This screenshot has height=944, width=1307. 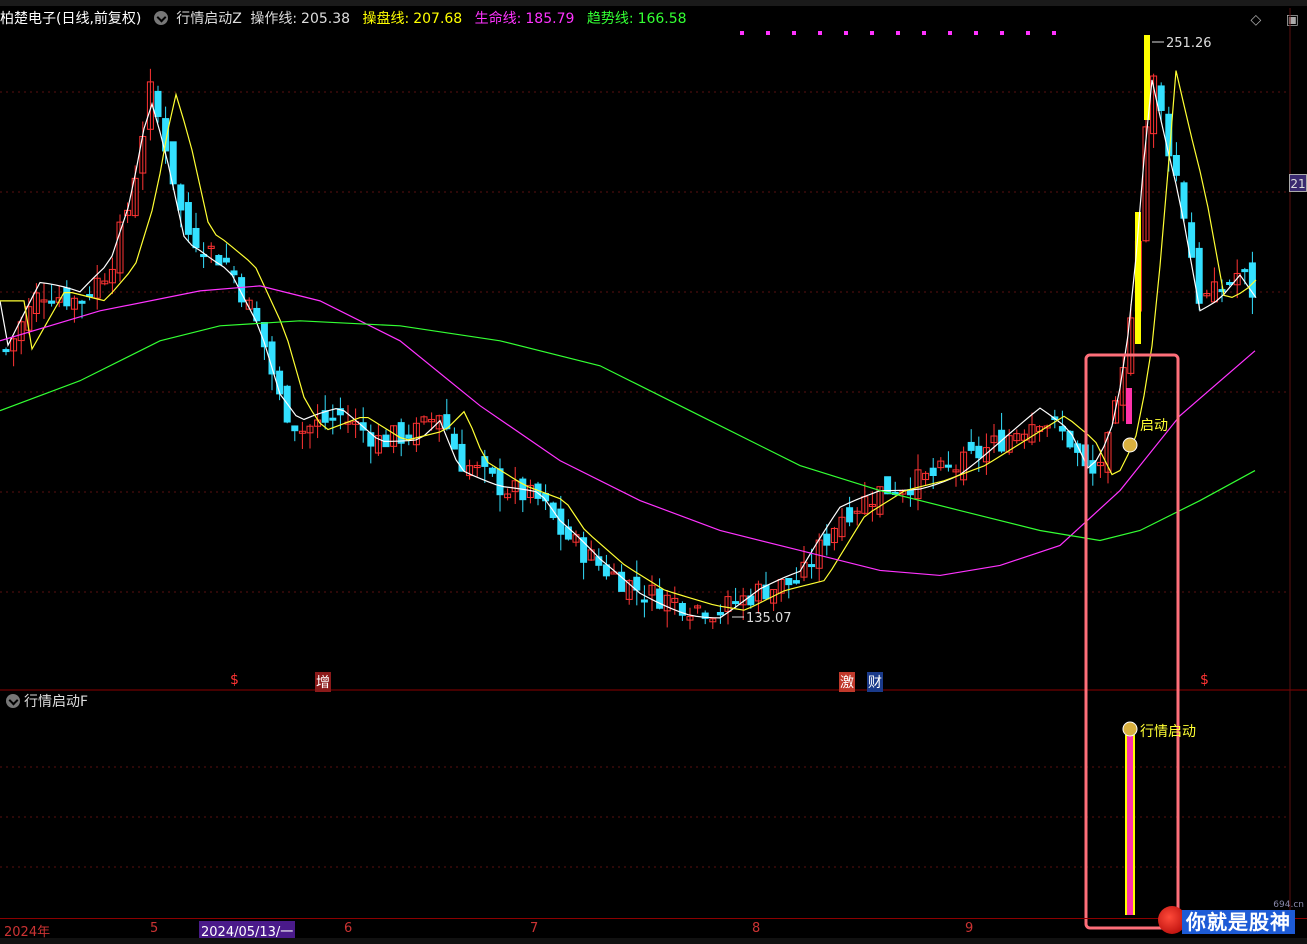 I want to click on x-label-7: 7, so click(x=534, y=928).